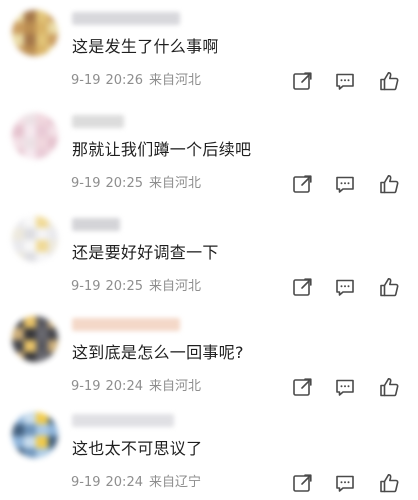 The width and height of the screenshot is (418, 500). Describe the element at coordinates (162, 149) in the screenshot. I see `comment-text: 那就让我们蹲一个后续吧` at that location.